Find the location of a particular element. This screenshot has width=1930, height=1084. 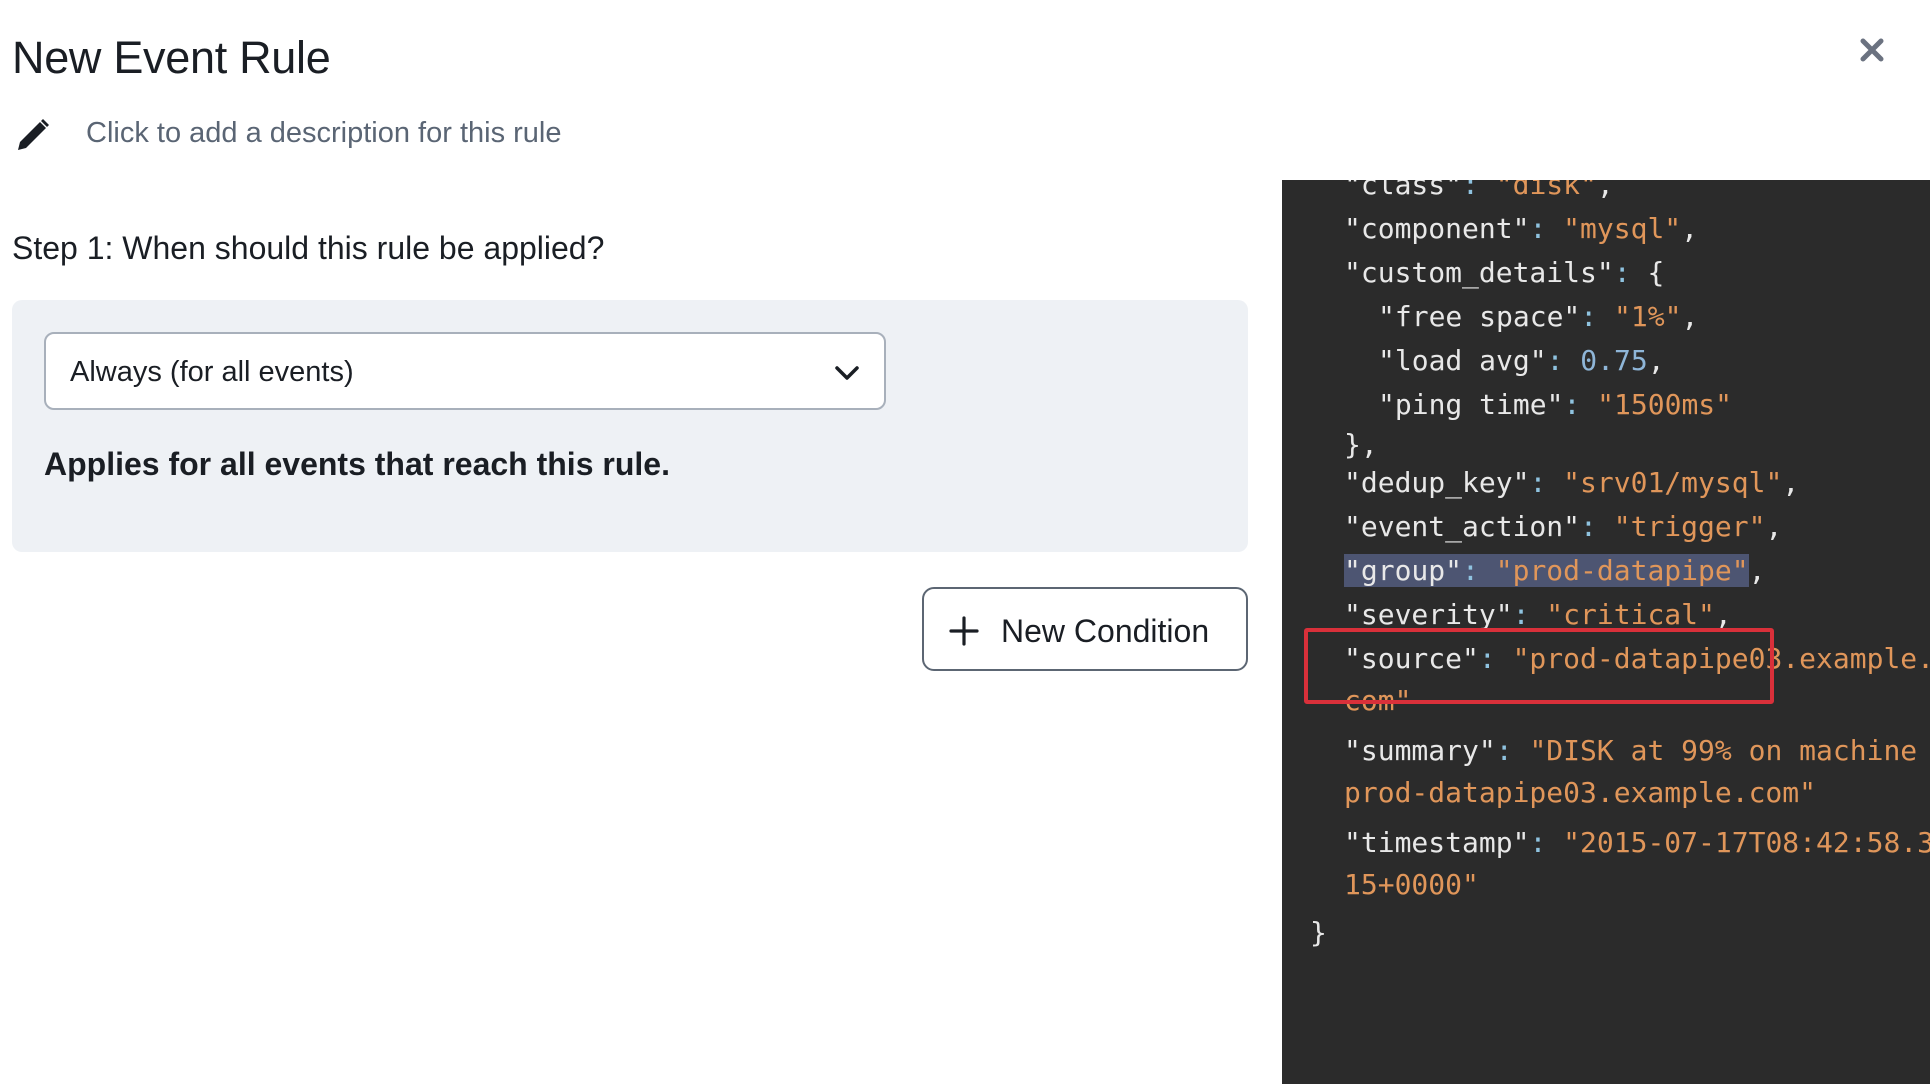

plus-icon is located at coordinates (964, 631).